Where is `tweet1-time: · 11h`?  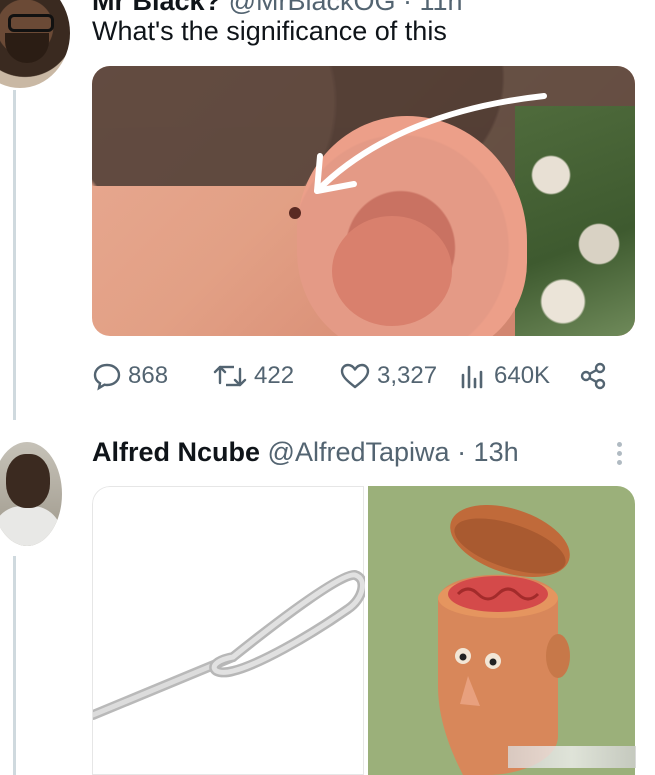
tweet1-time: · 11h is located at coordinates (433, 8).